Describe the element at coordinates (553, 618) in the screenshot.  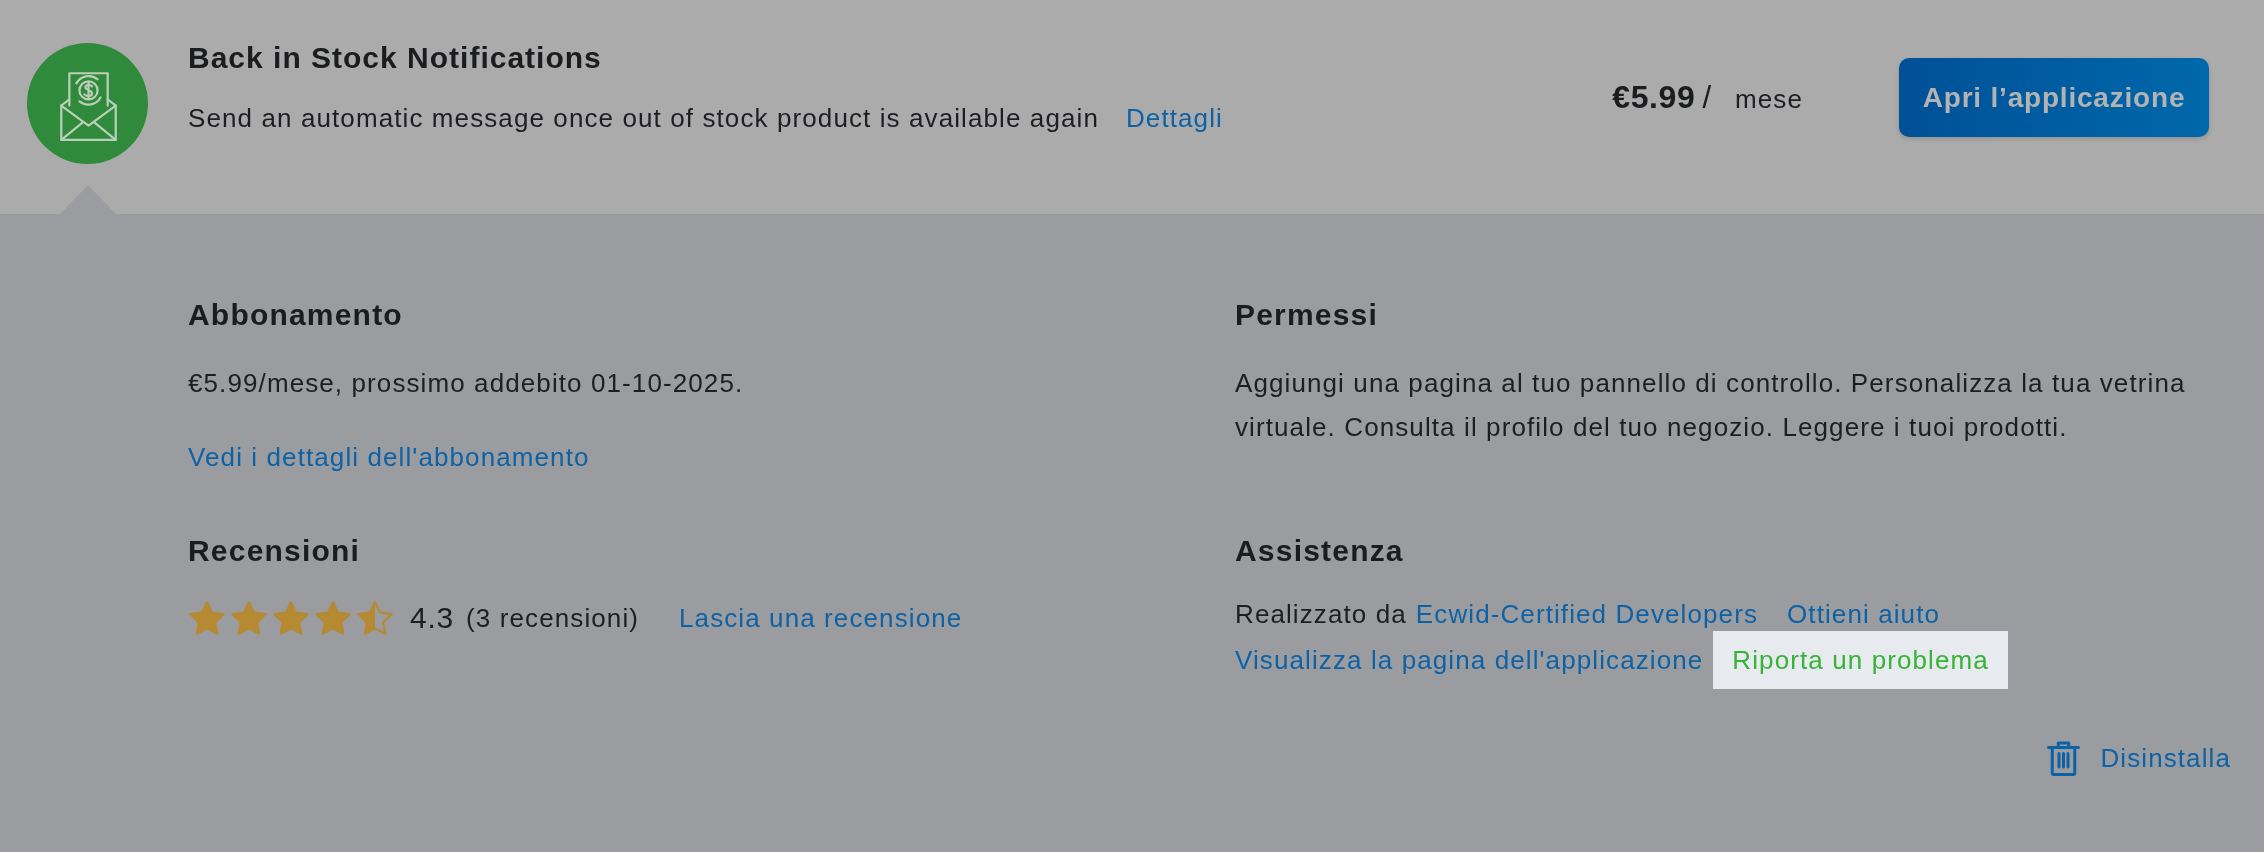
I see `review-count: (3 recensioni)` at that location.